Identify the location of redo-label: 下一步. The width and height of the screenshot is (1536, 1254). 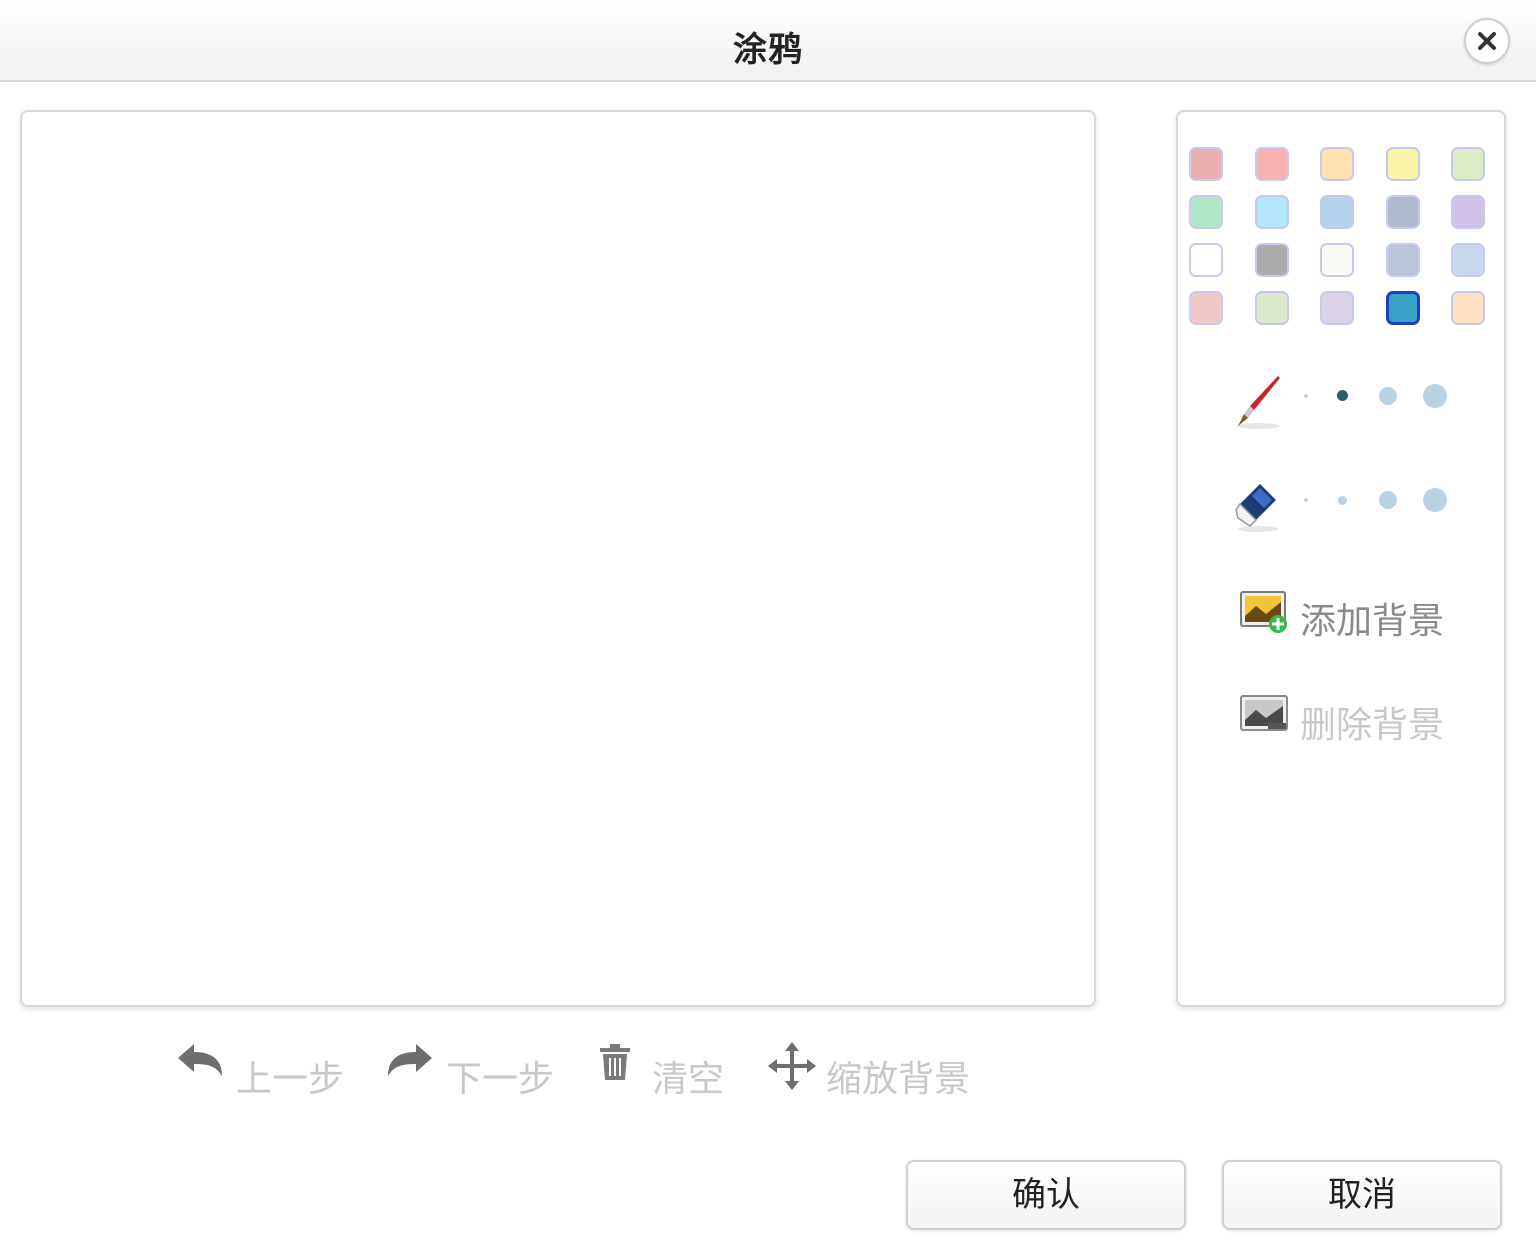
(500, 1079).